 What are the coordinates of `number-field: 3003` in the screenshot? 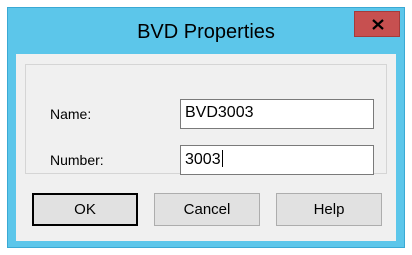 It's located at (277, 160).